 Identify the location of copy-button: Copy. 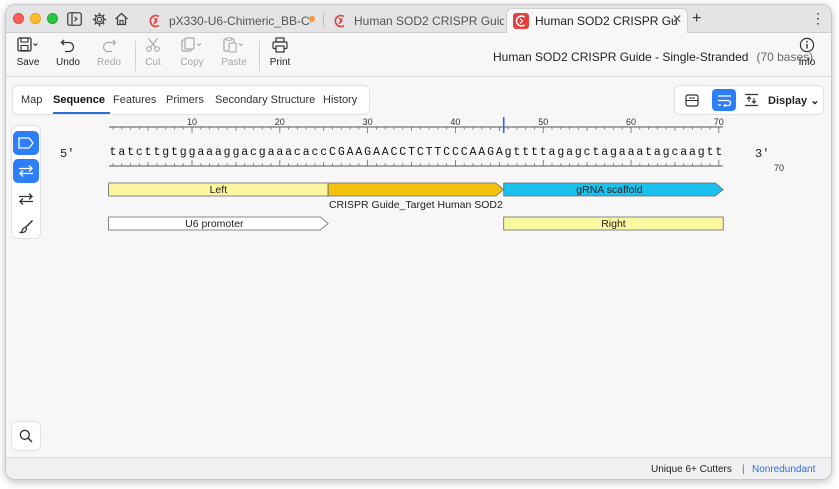
(192, 52).